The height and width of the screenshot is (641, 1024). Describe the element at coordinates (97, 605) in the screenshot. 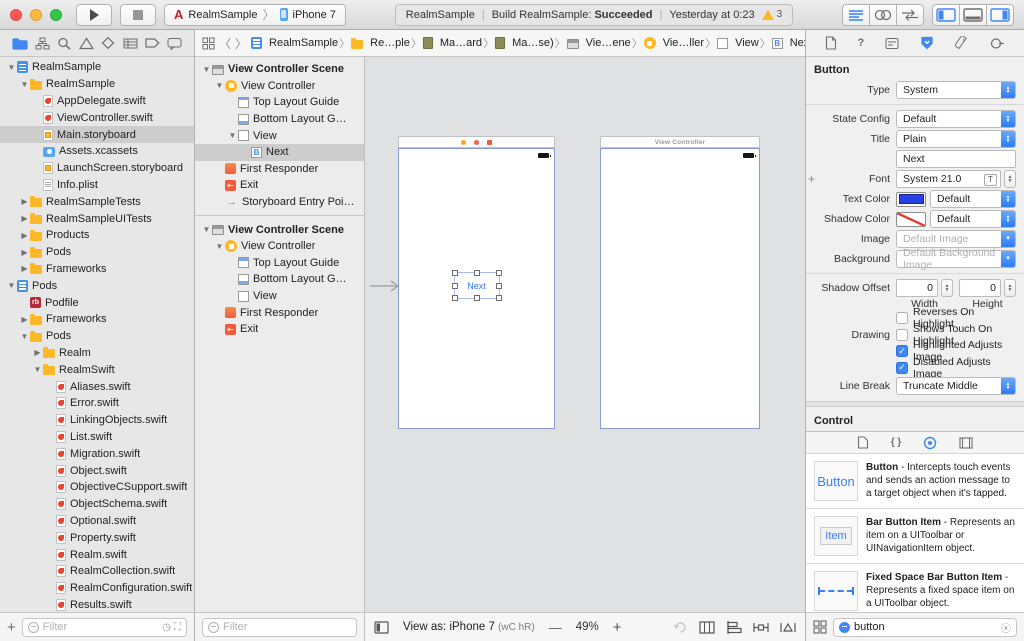

I see `tree-row: Results.swift` at that location.